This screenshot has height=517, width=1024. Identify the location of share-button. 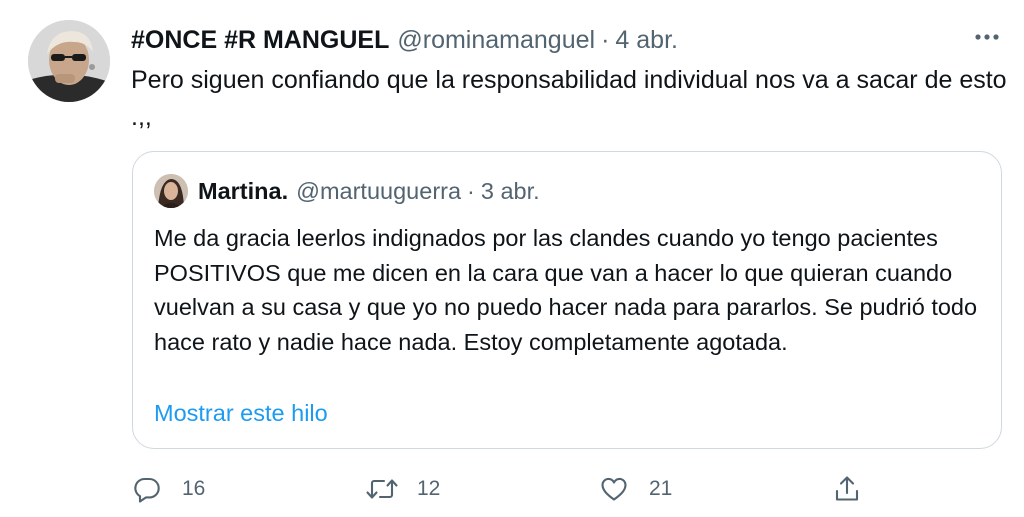
(847, 489).